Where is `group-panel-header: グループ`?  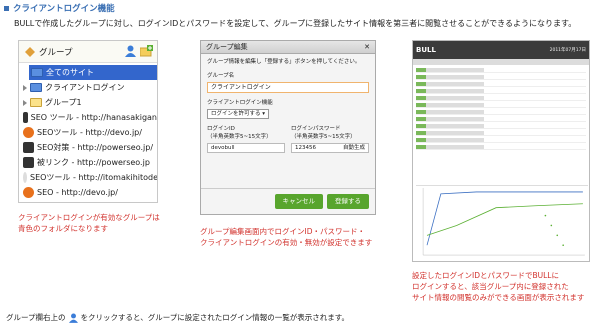
group-panel-header: グループ is located at coordinates (88, 52).